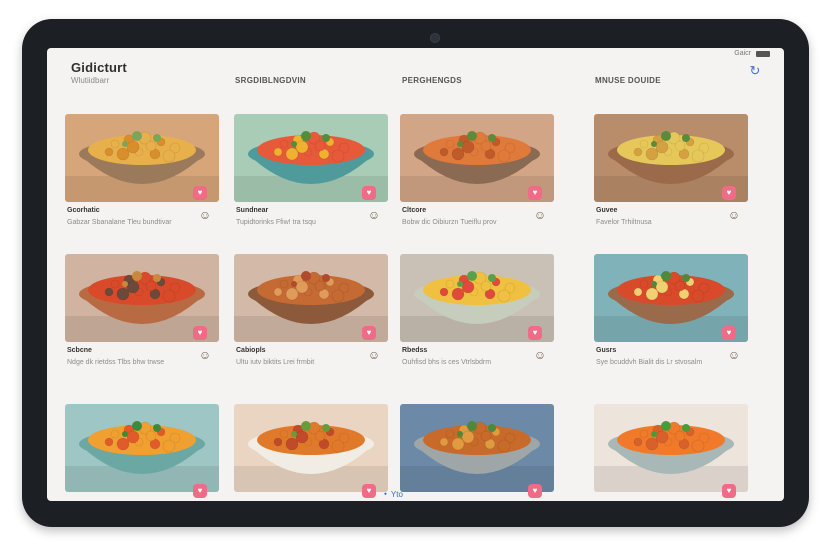  What do you see at coordinates (447, 362) in the screenshot?
I see `recipe-description: Ouhfisd bhs is ces Vtrlsbdrm` at bounding box center [447, 362].